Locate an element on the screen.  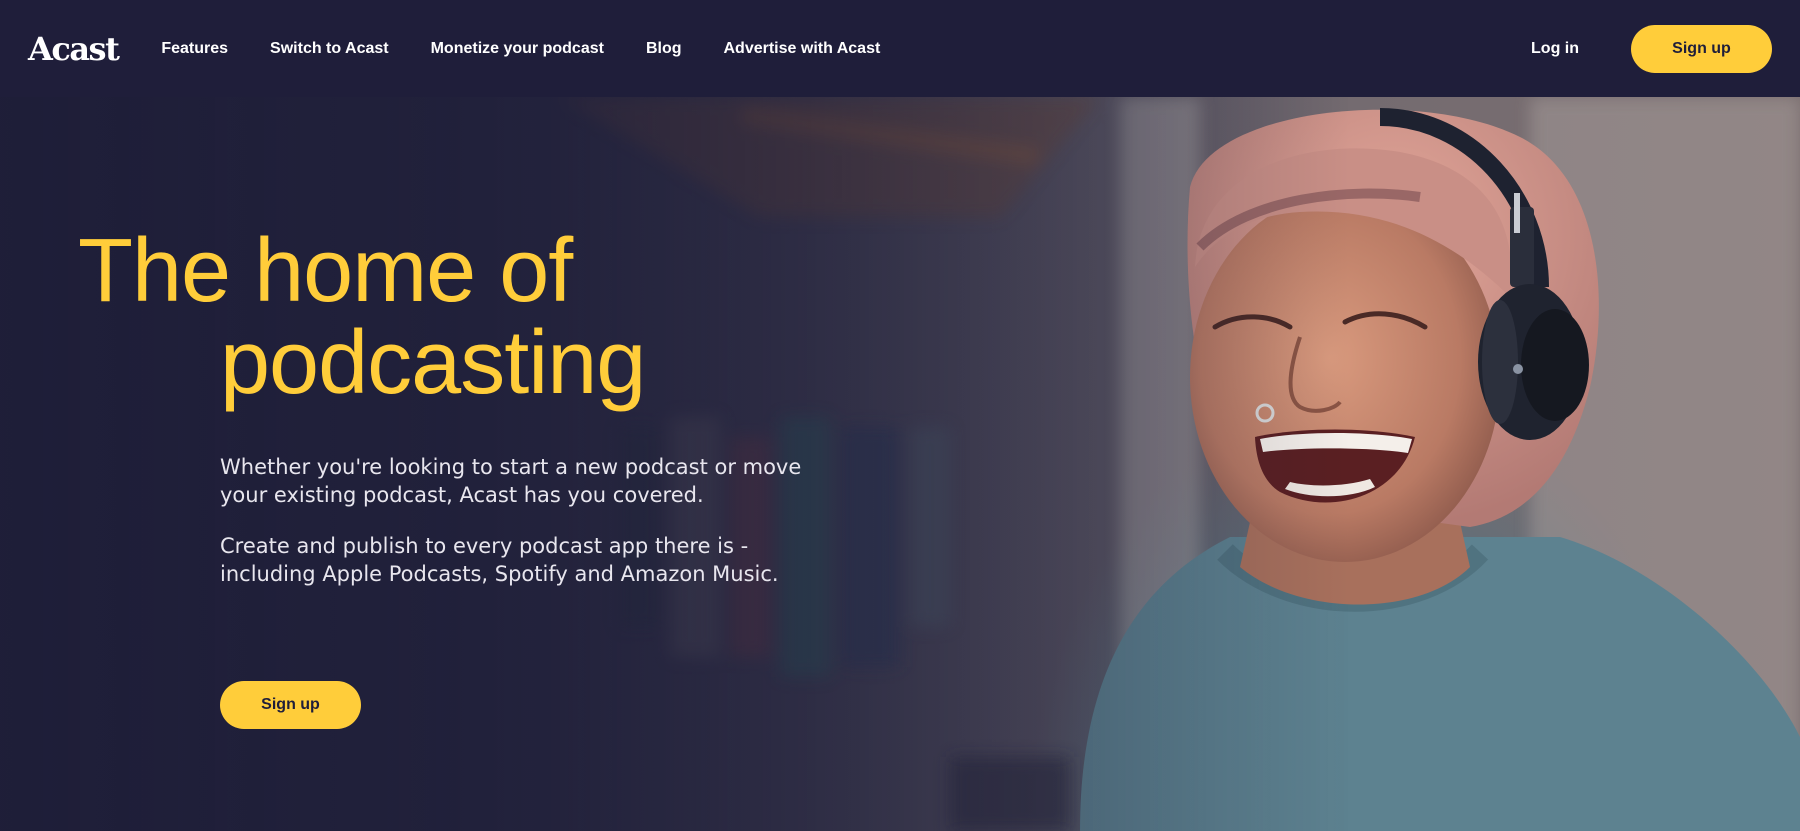
nav-actions: Log in Sign up is located at coordinates (1651, 48).